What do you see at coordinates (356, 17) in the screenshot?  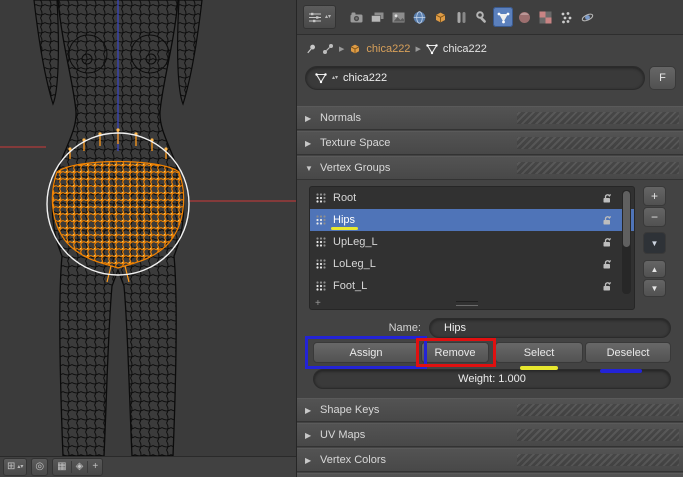 I see `tab-render-icon` at bounding box center [356, 17].